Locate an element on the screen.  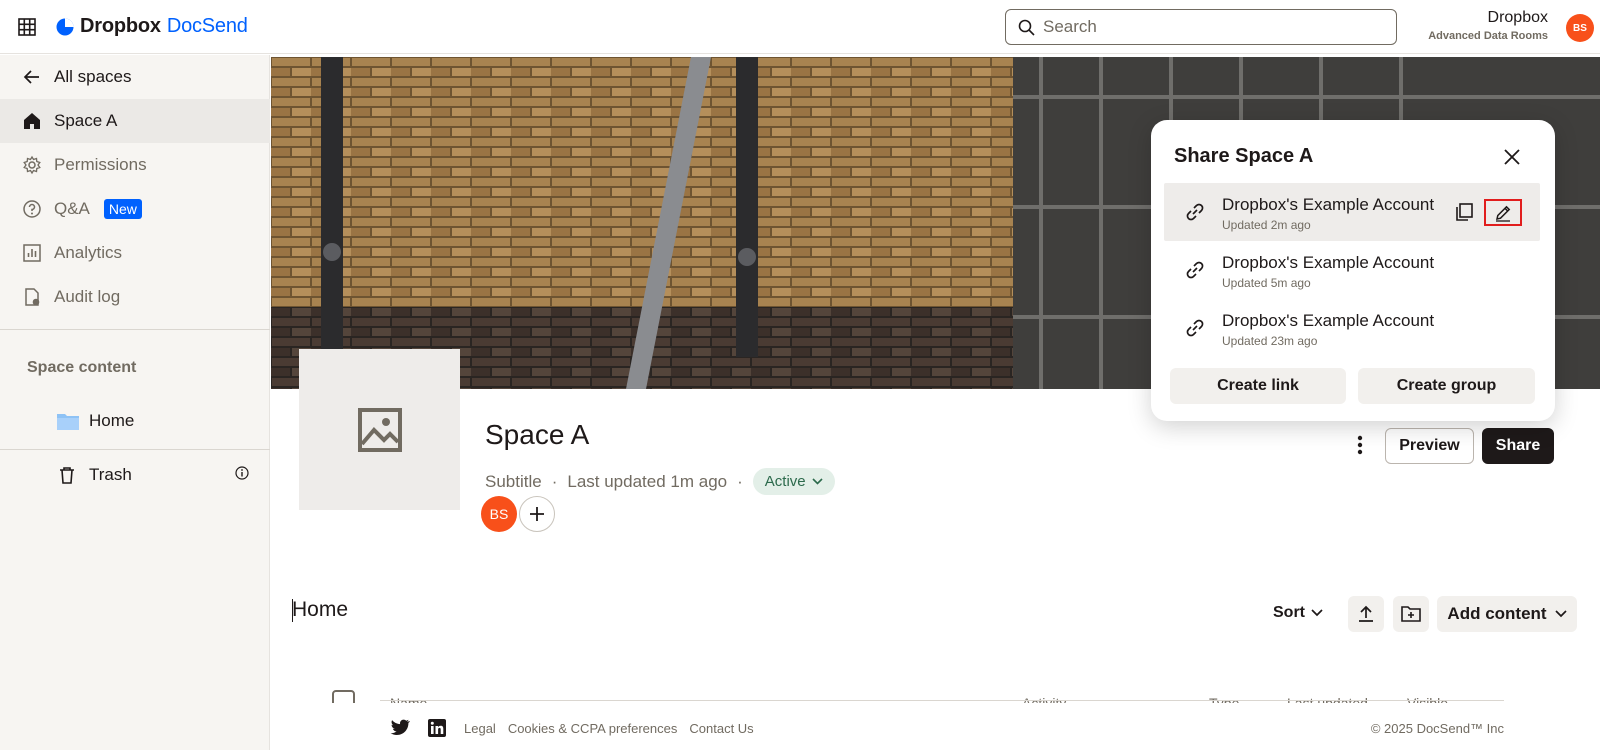
info-icon is located at coordinates (242, 473).